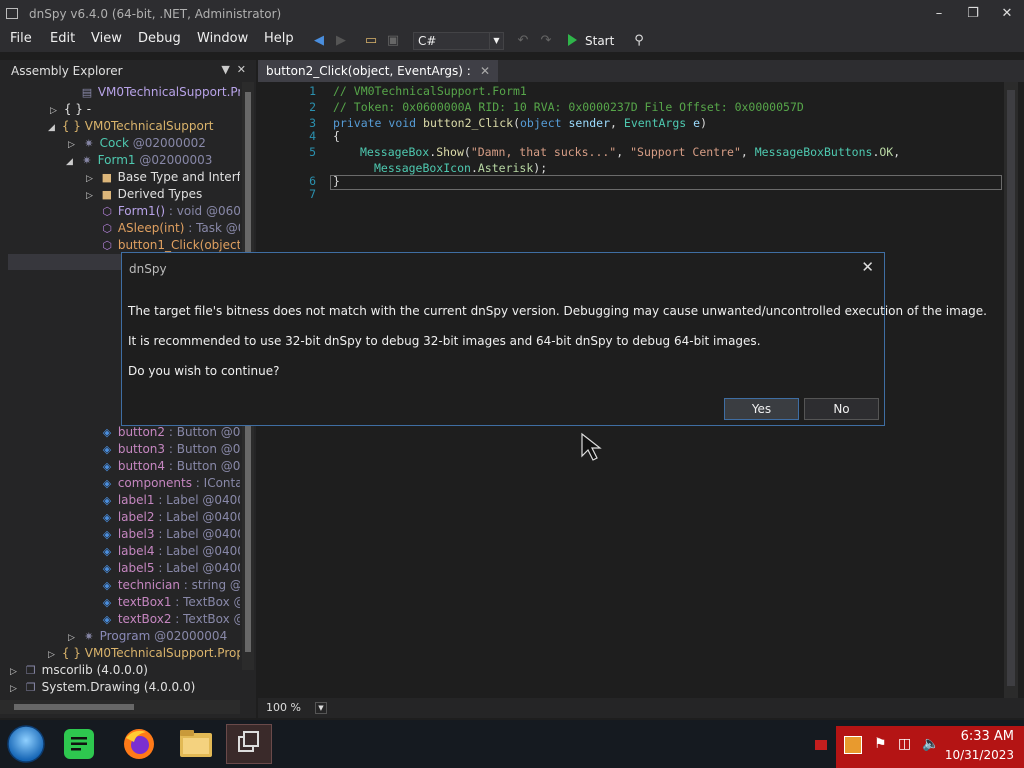 The height and width of the screenshot is (768, 1024). I want to click on menu-window: Window, so click(222, 38).